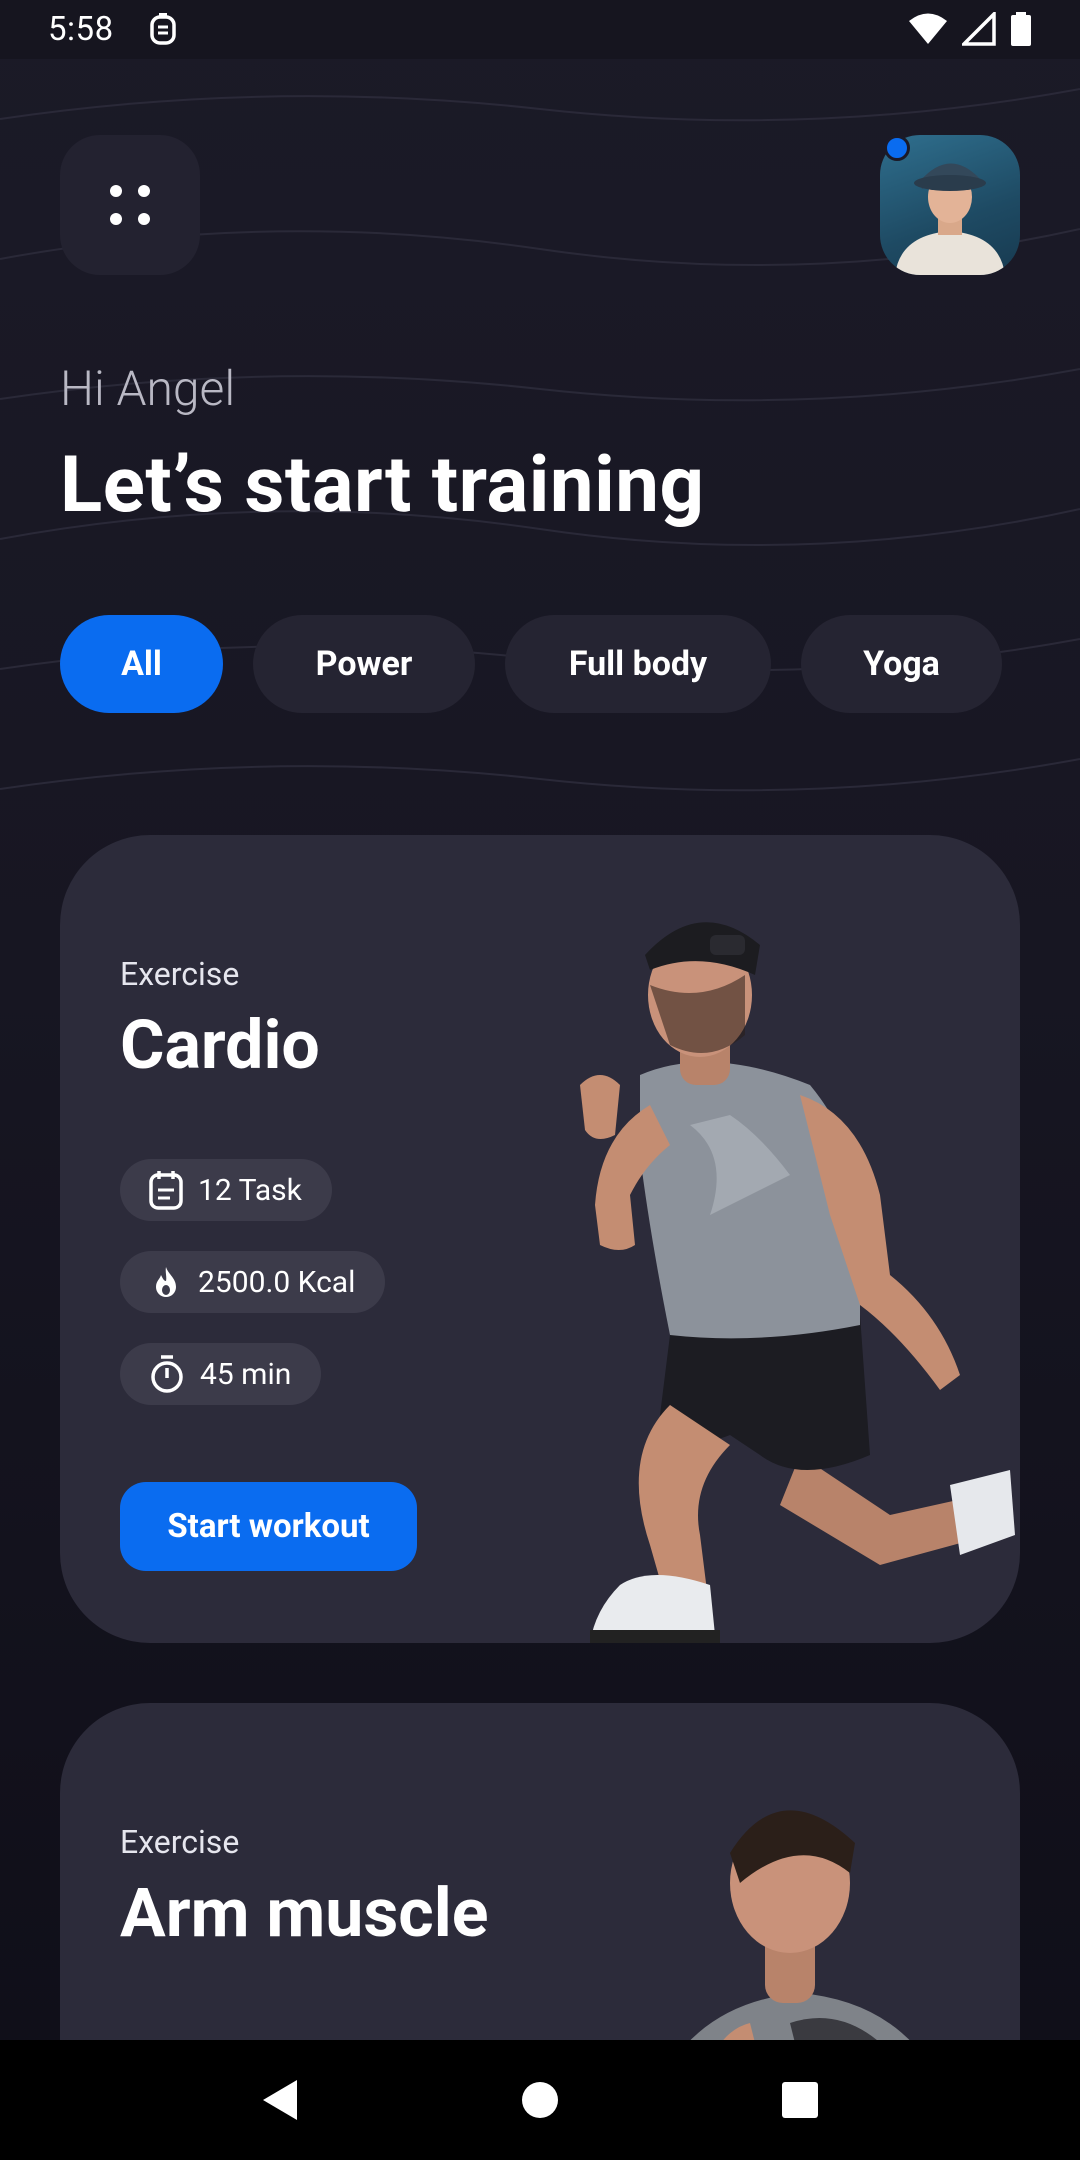  What do you see at coordinates (167, 1374) in the screenshot?
I see `stopwatch-icon` at bounding box center [167, 1374].